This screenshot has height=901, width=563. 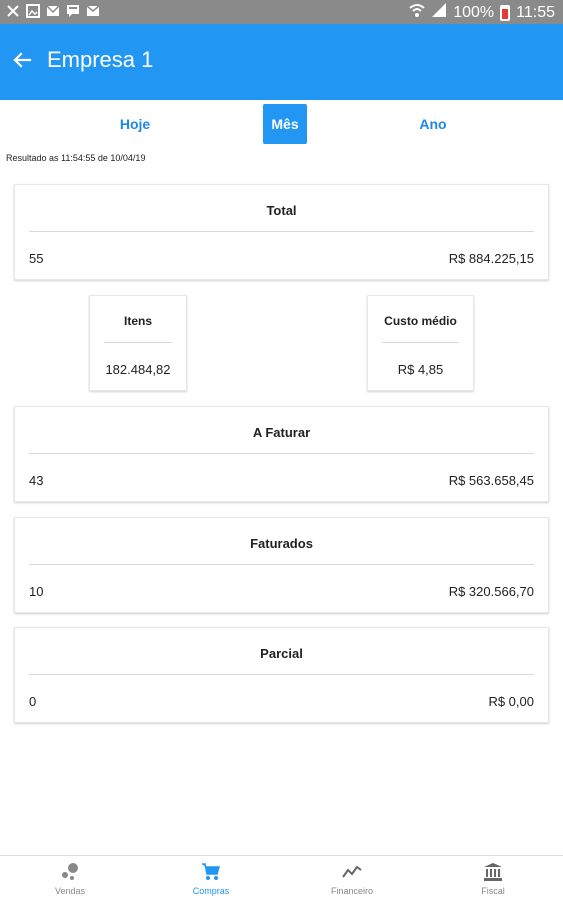 I want to click on card-parcial: Parcial 0 R$ 0,00, so click(x=281, y=675).